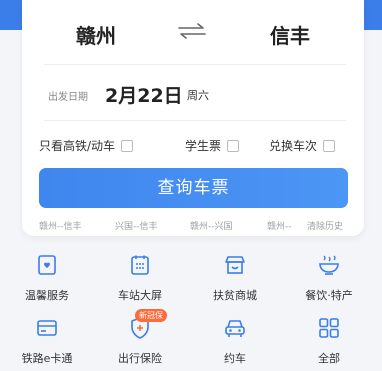  What do you see at coordinates (325, 225) in the screenshot?
I see `clear-history-link: 清除历史` at bounding box center [325, 225].